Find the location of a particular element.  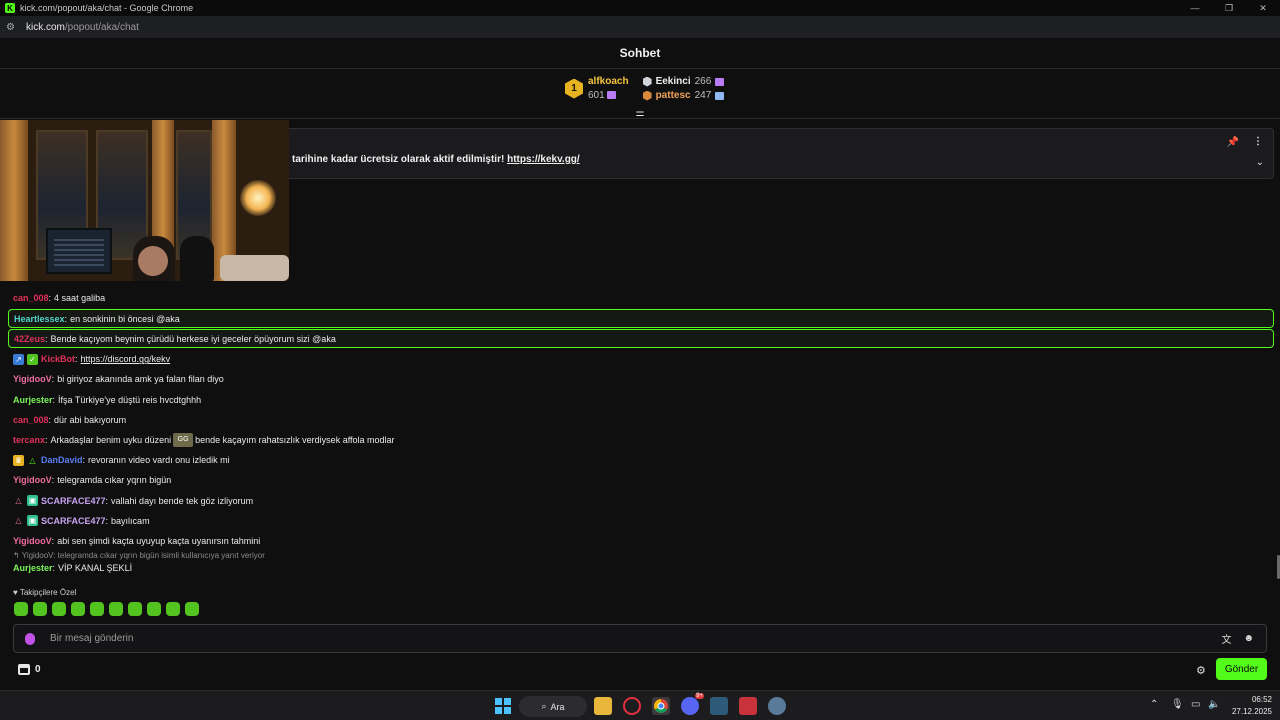

chat-message-text: vallahi dayı bende tek göz izliyorum is located at coordinates (182, 500).